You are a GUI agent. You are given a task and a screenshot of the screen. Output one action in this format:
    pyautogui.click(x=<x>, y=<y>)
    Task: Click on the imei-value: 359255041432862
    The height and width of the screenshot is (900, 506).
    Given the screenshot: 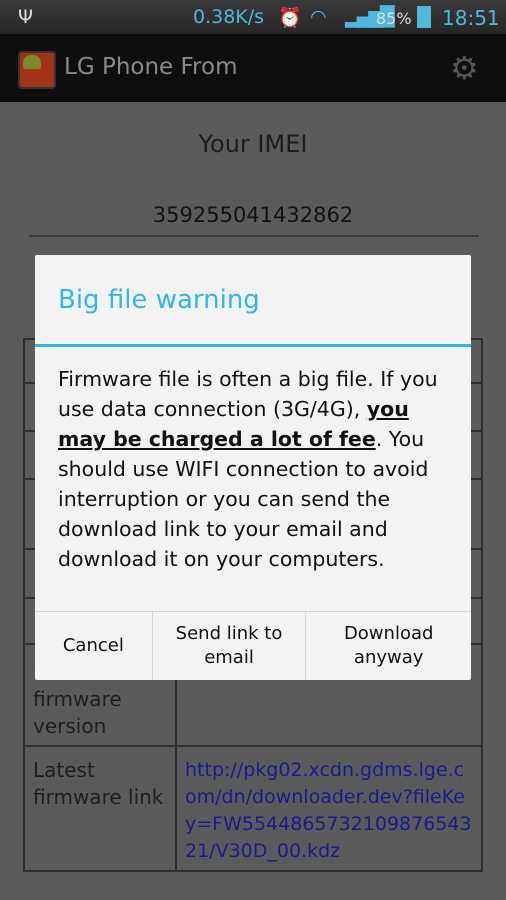 What is the action you would take?
    pyautogui.click(x=253, y=215)
    